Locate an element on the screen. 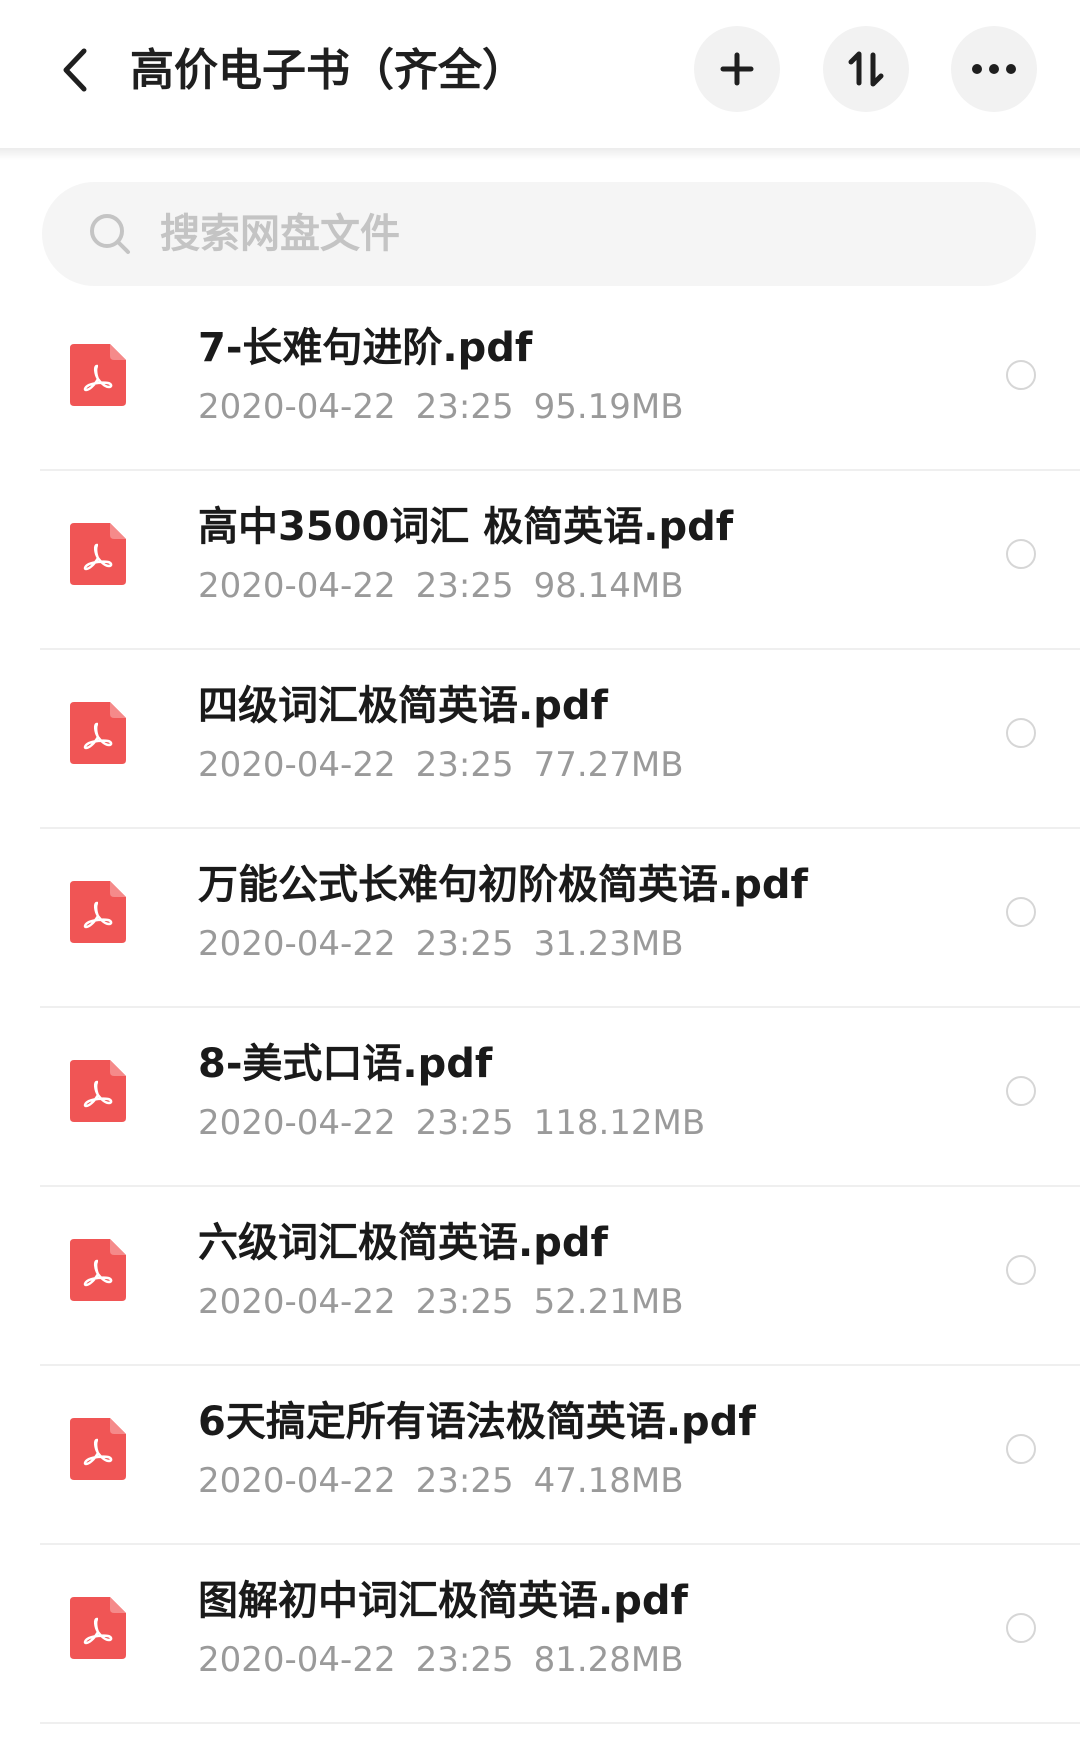 The image size is (1080, 1762). file-meta: 2020-04-22 23:25 98.14MB is located at coordinates (441, 586).